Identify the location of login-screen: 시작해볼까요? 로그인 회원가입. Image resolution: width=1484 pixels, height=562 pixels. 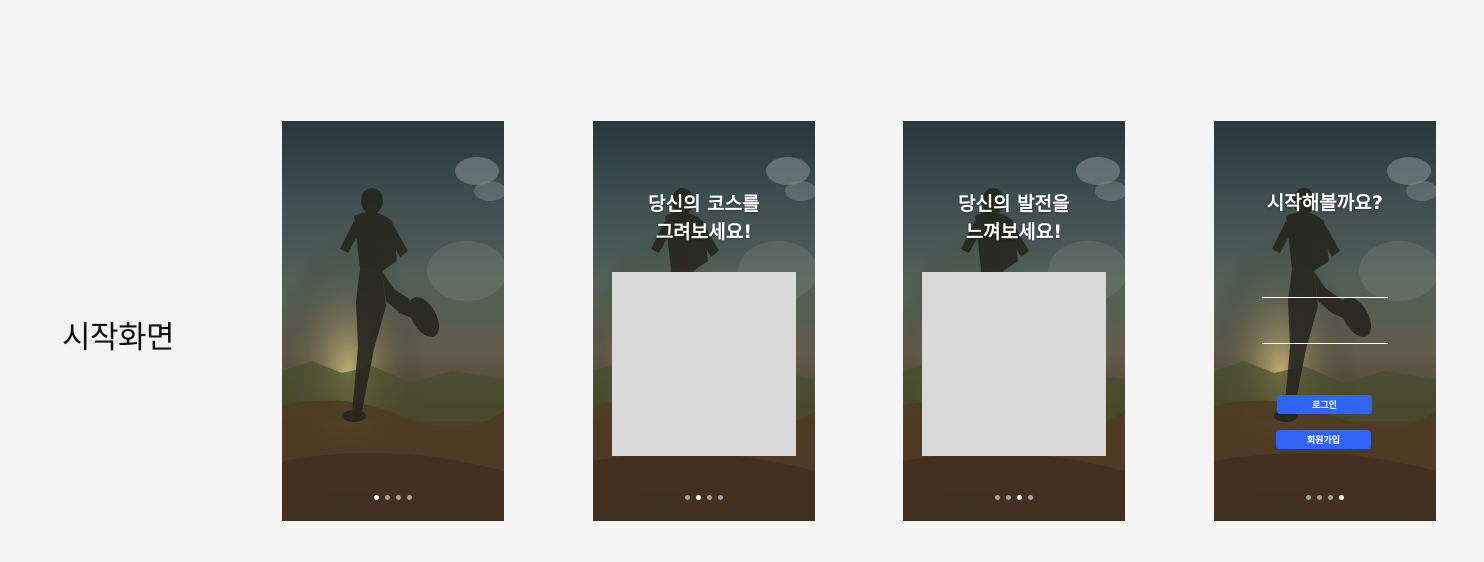
(1325, 321).